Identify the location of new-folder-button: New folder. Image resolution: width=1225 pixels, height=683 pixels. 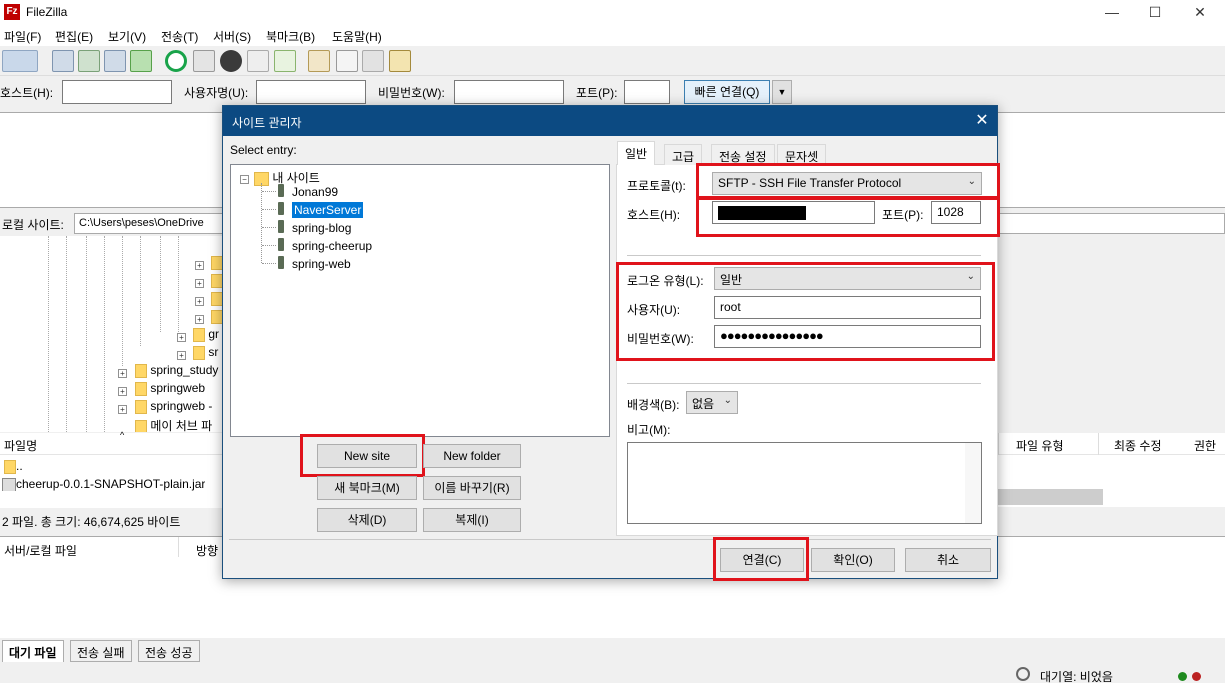
(472, 456).